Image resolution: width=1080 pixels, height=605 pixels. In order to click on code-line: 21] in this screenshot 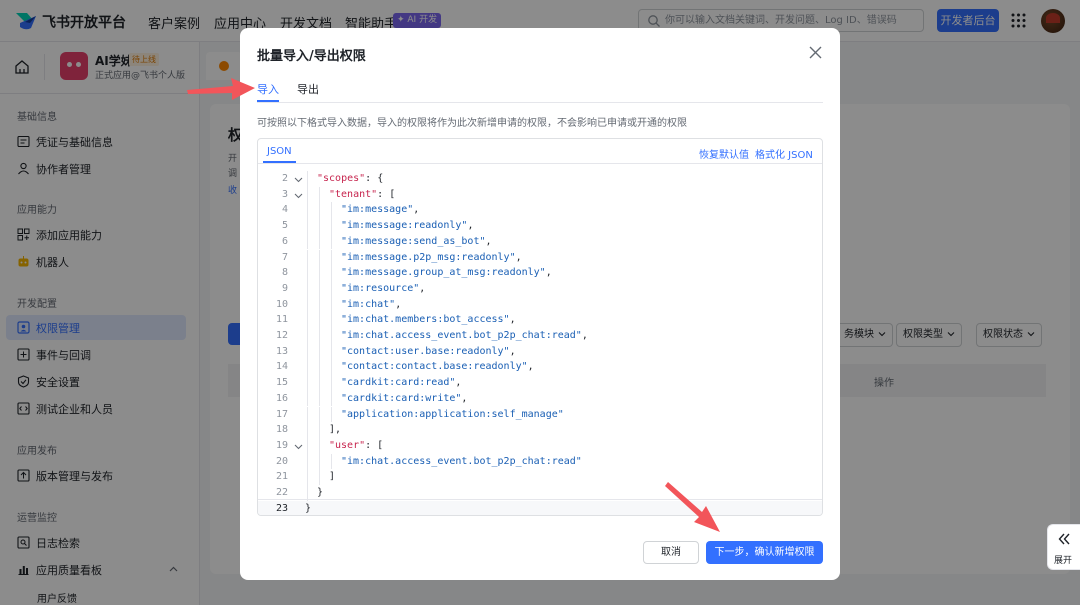, I will do `click(540, 477)`.